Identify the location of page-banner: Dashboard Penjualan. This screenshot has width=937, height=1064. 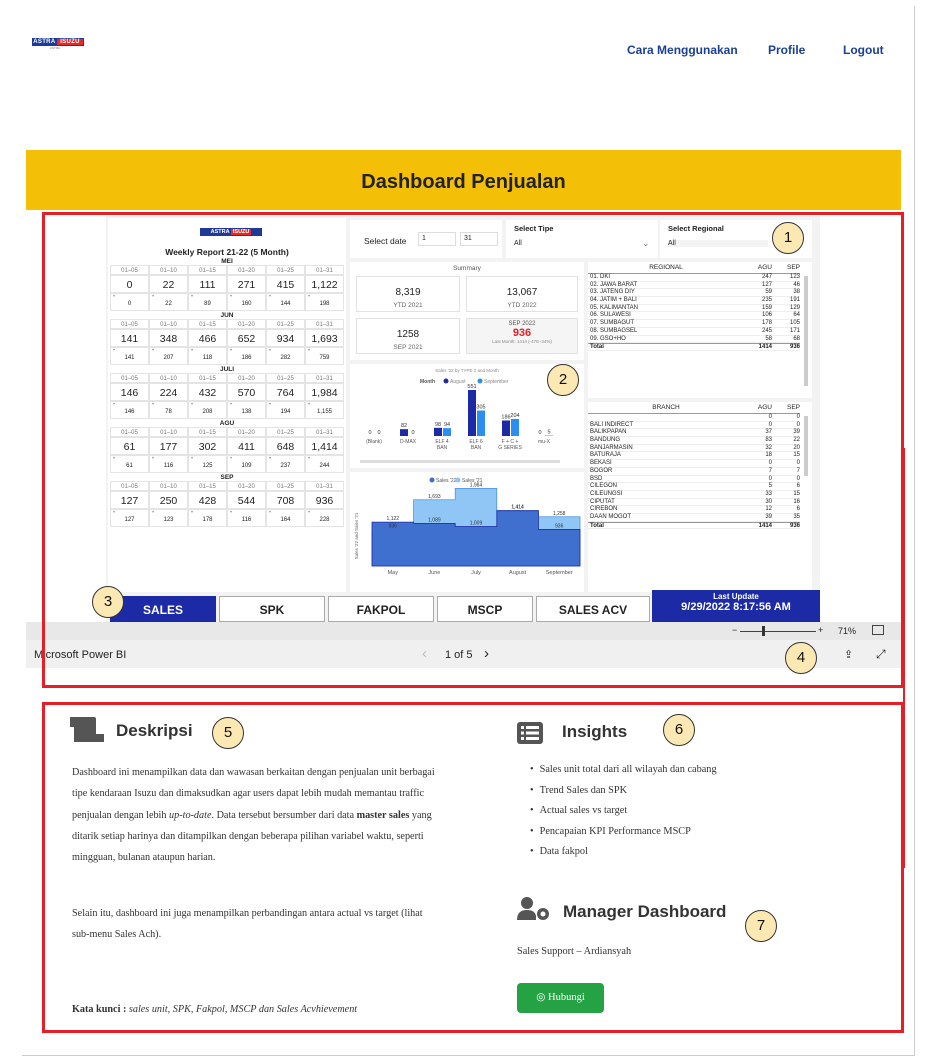
(463, 180).